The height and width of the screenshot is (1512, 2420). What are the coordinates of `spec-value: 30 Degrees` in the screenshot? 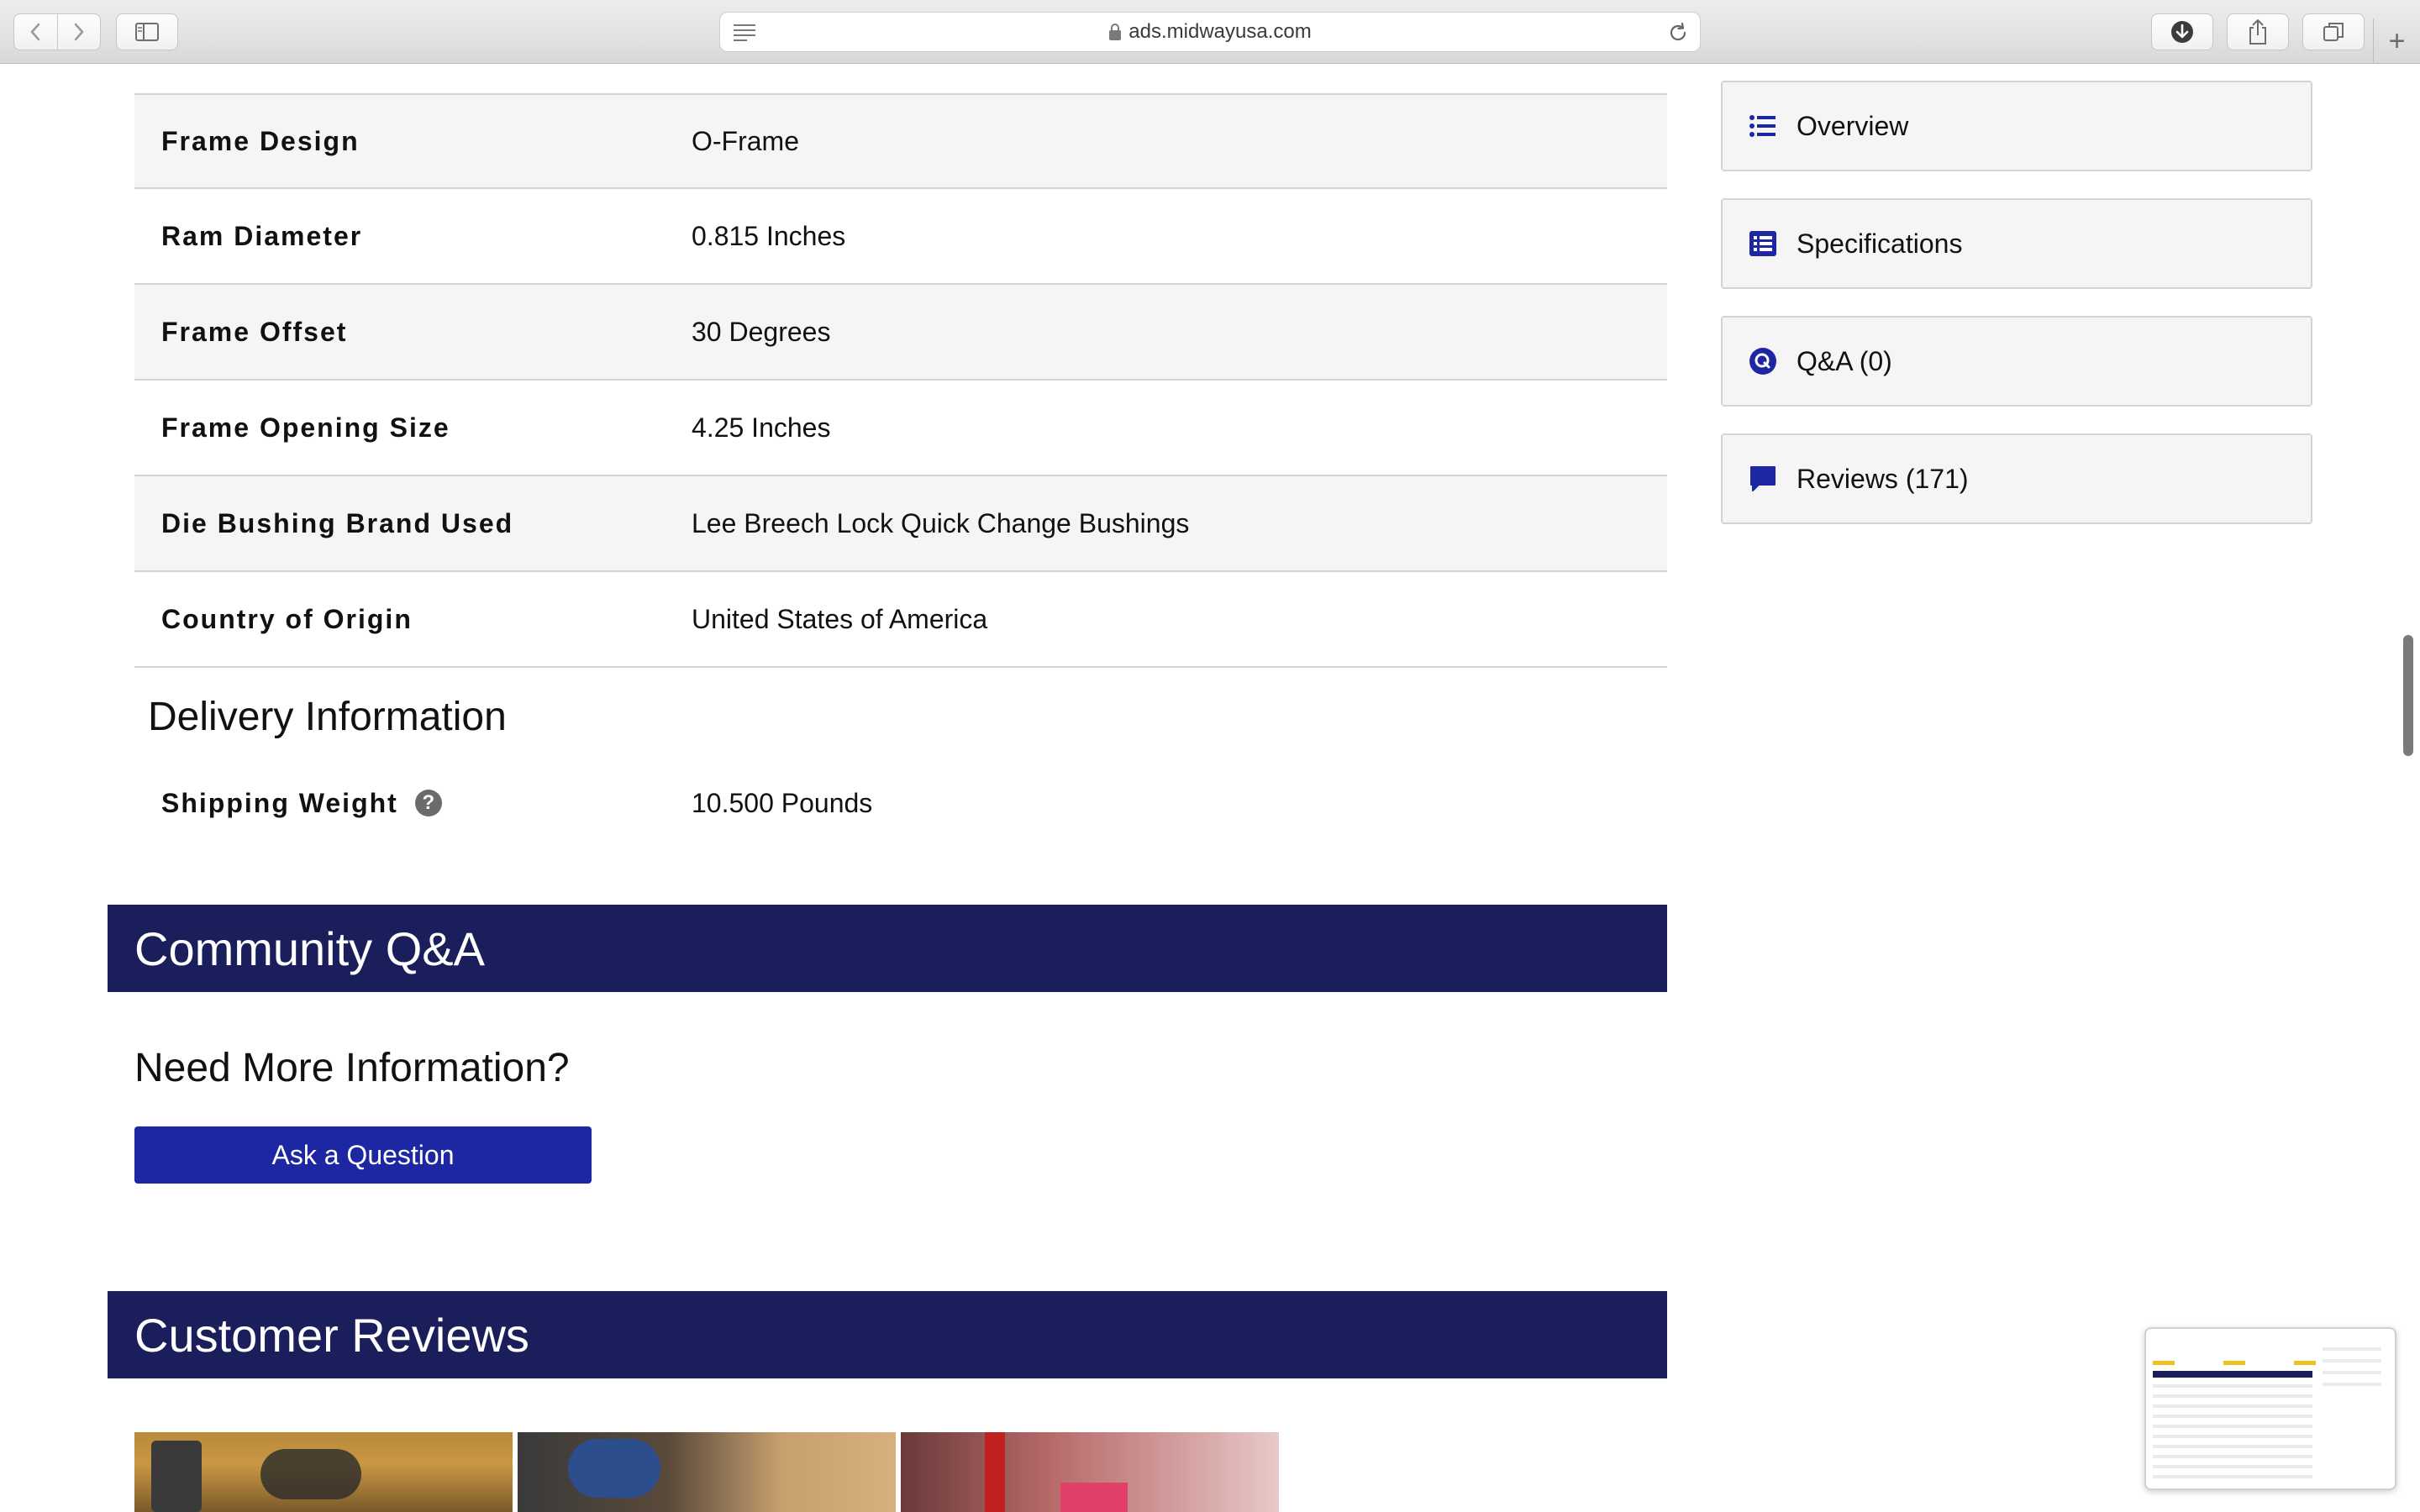 It's located at (762, 331).